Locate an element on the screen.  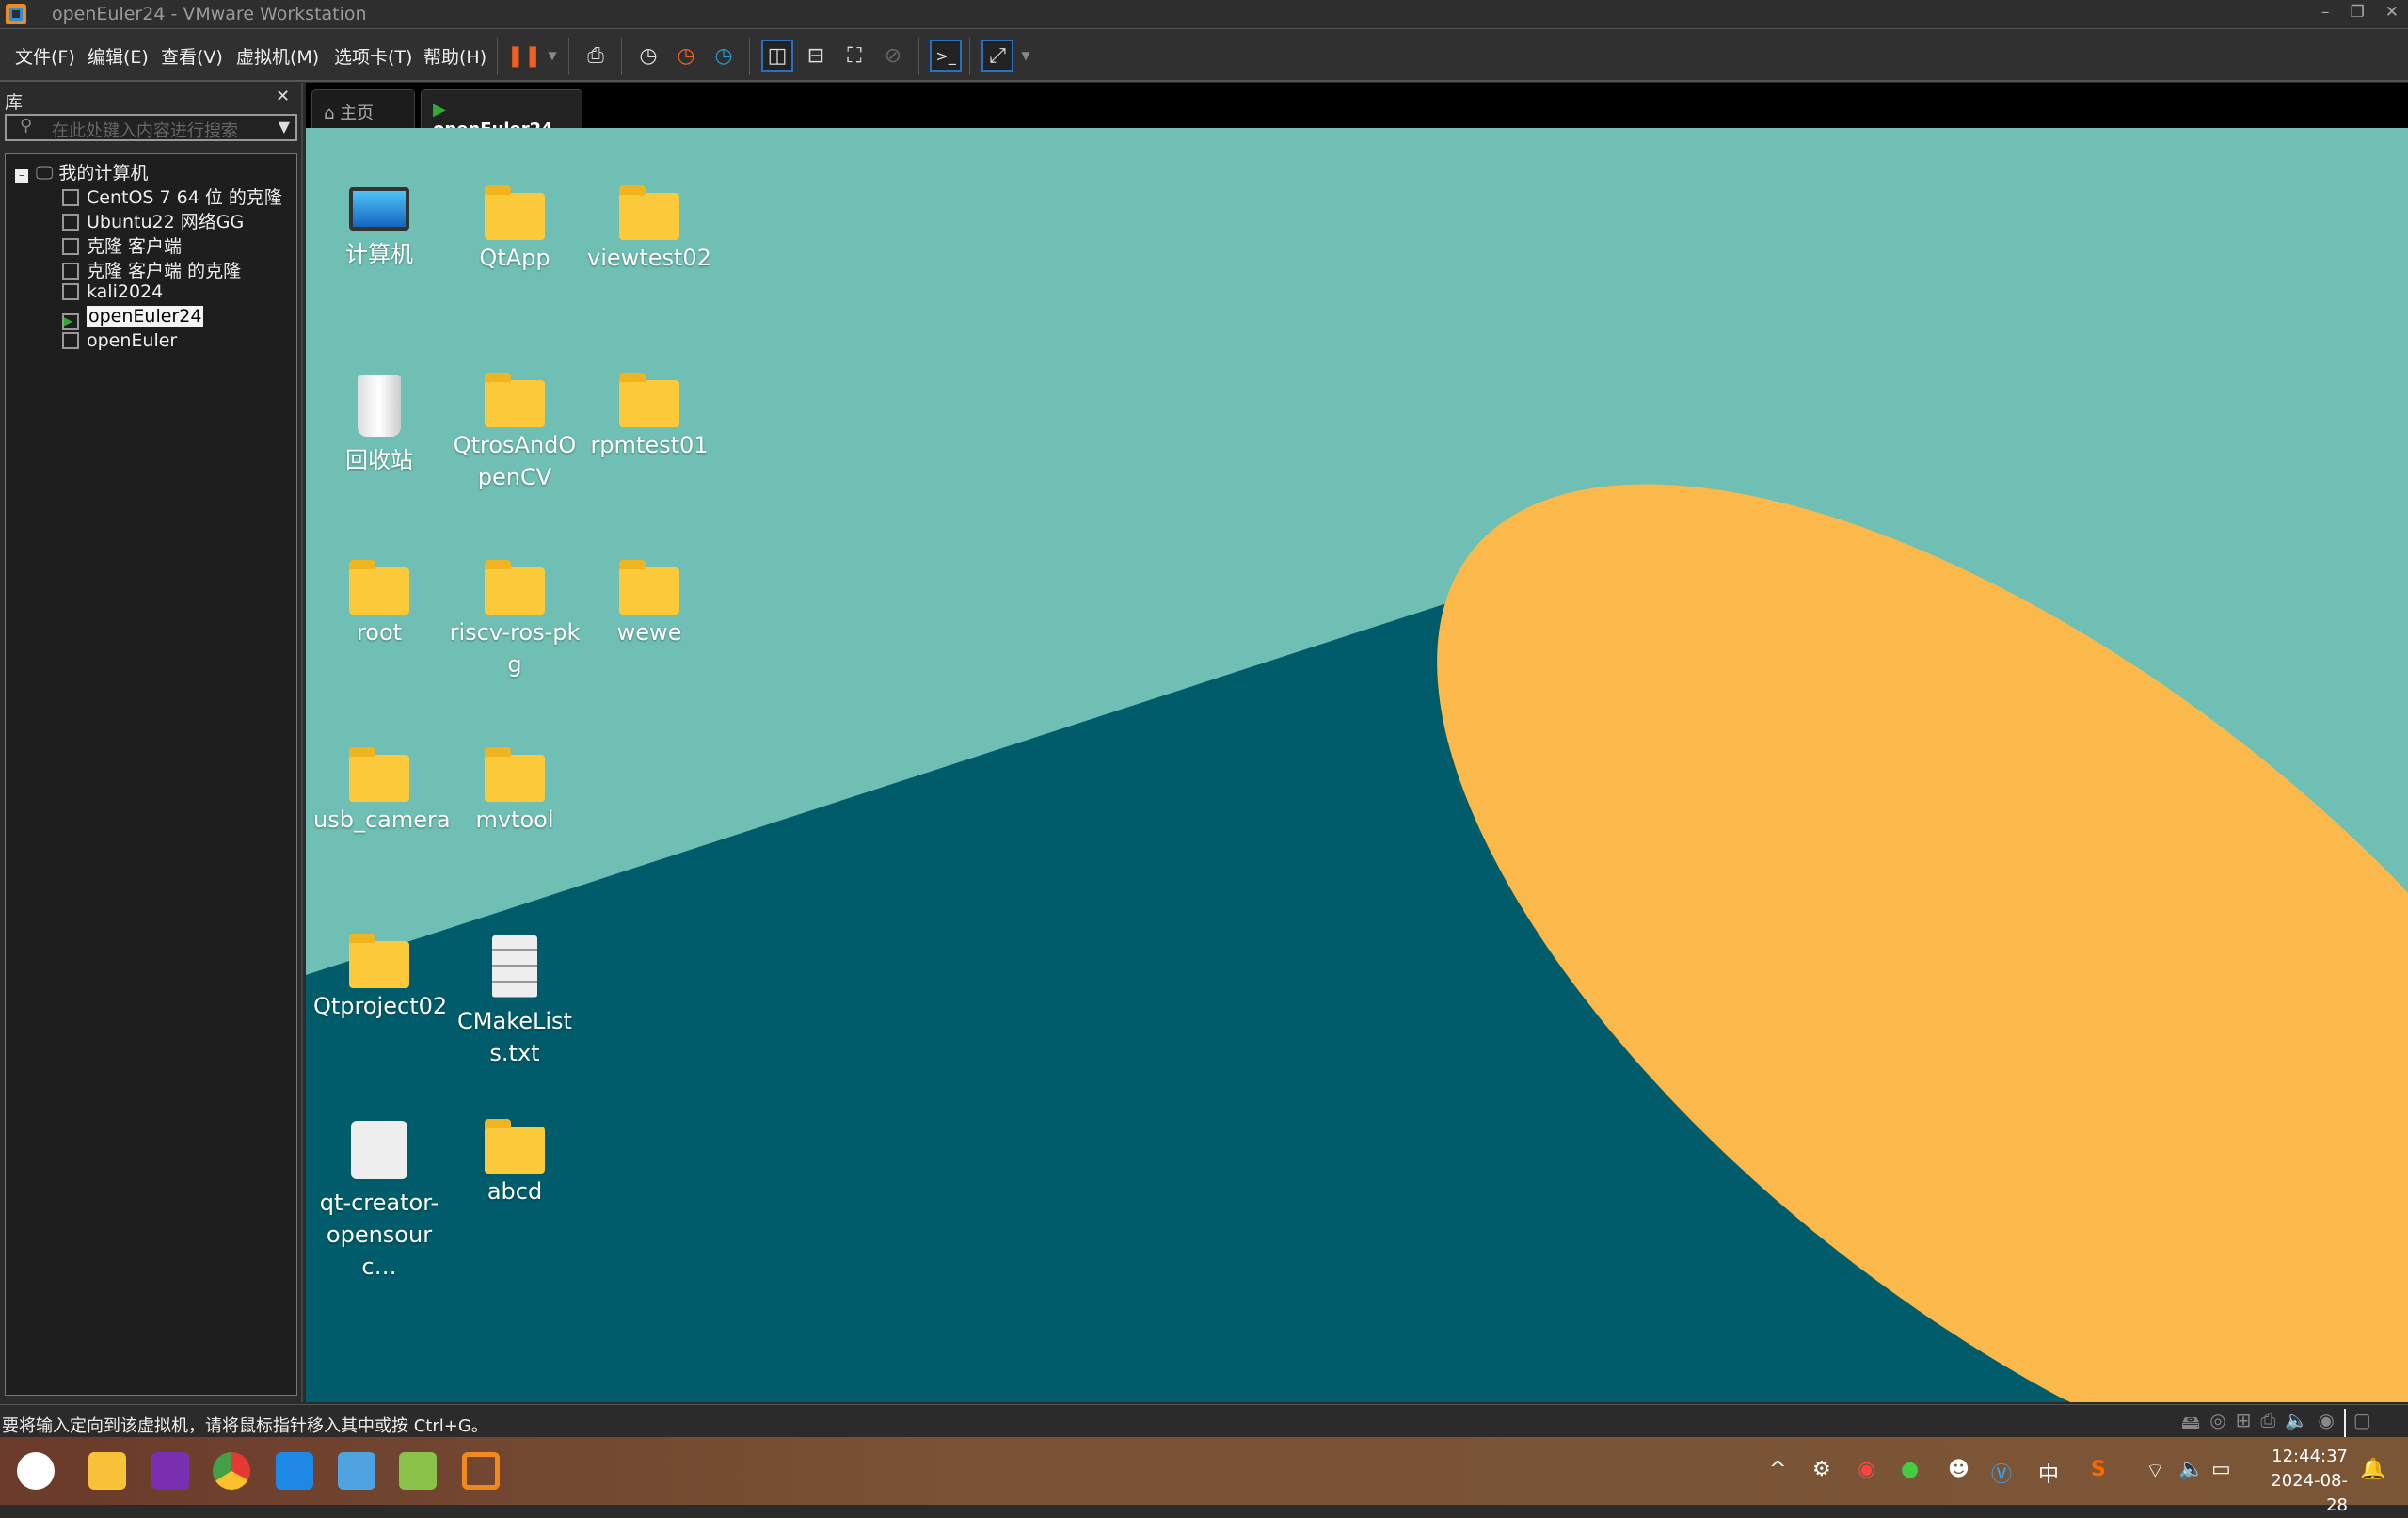
snapshot-manager-icon: ◷ is located at coordinates (724, 56).